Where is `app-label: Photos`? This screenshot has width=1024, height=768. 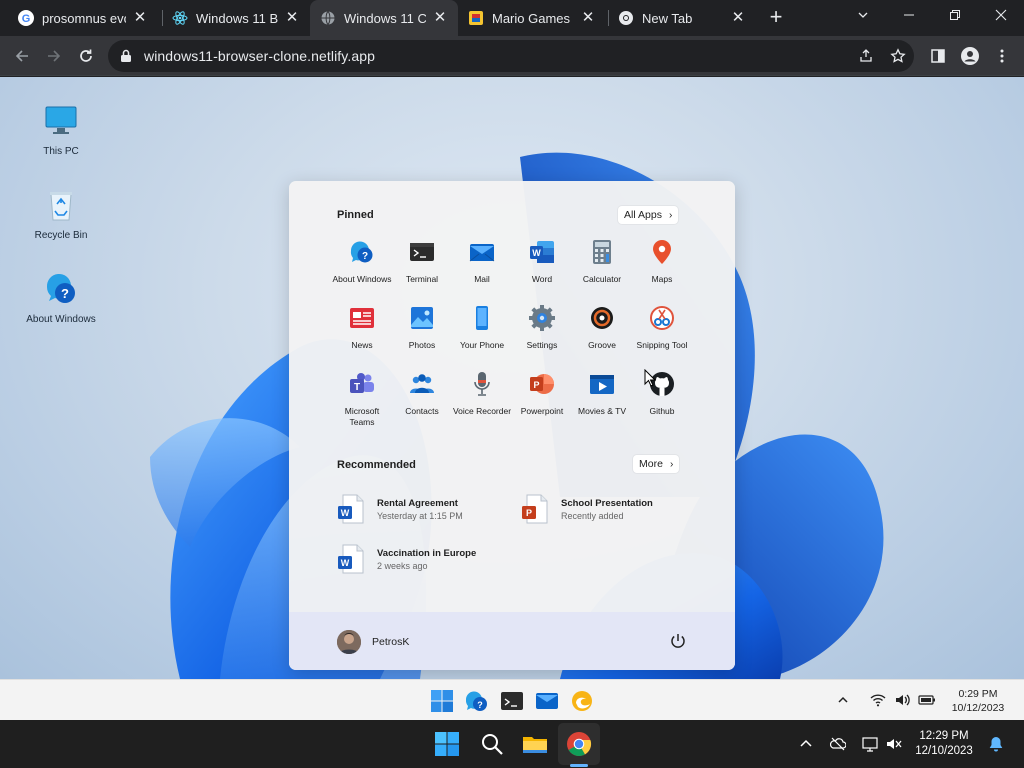 app-label: Photos is located at coordinates (422, 345).